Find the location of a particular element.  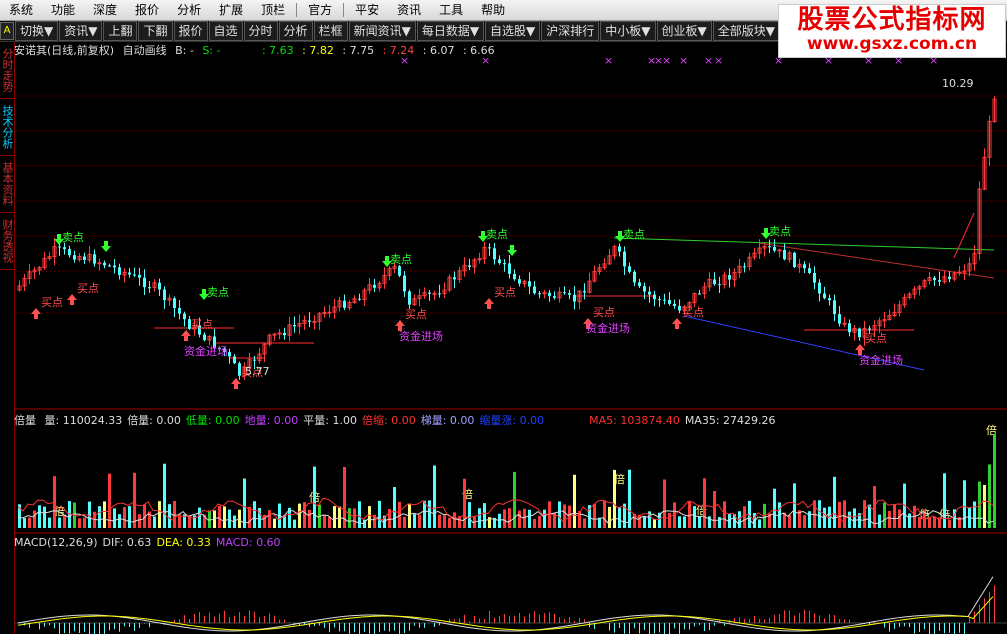

volume-legend-item-6: 梯量: 0.00 is located at coordinates (447, 420).